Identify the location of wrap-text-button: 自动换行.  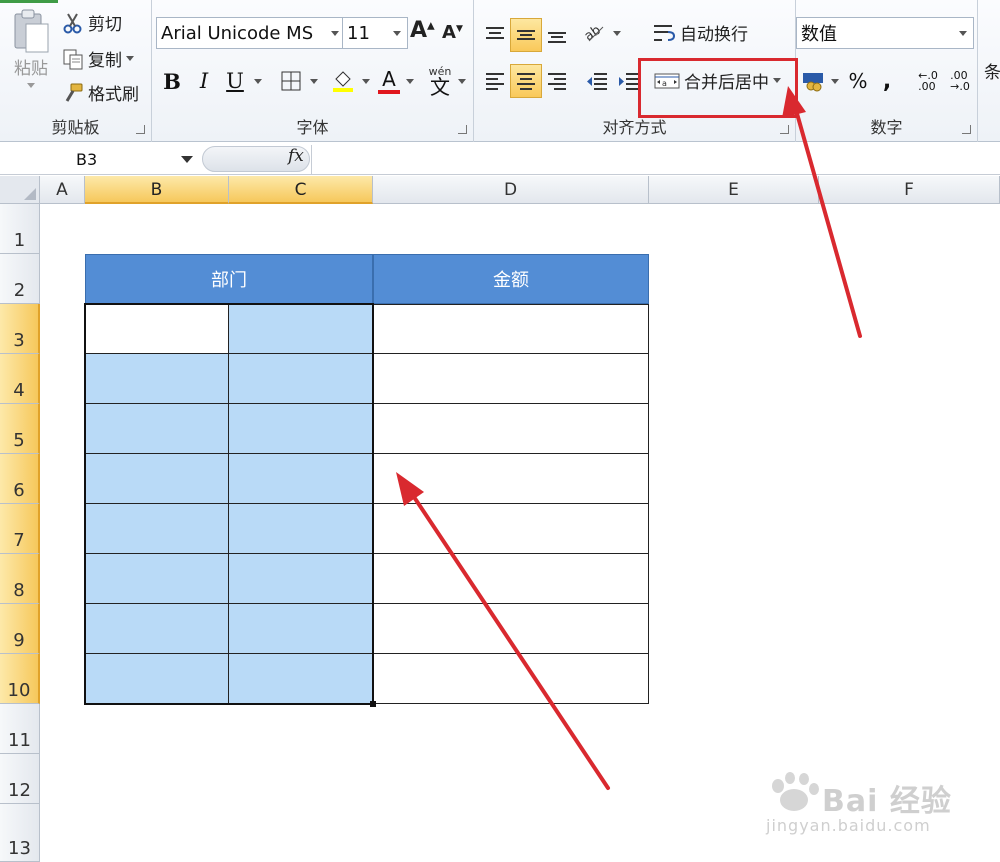
(700, 32).